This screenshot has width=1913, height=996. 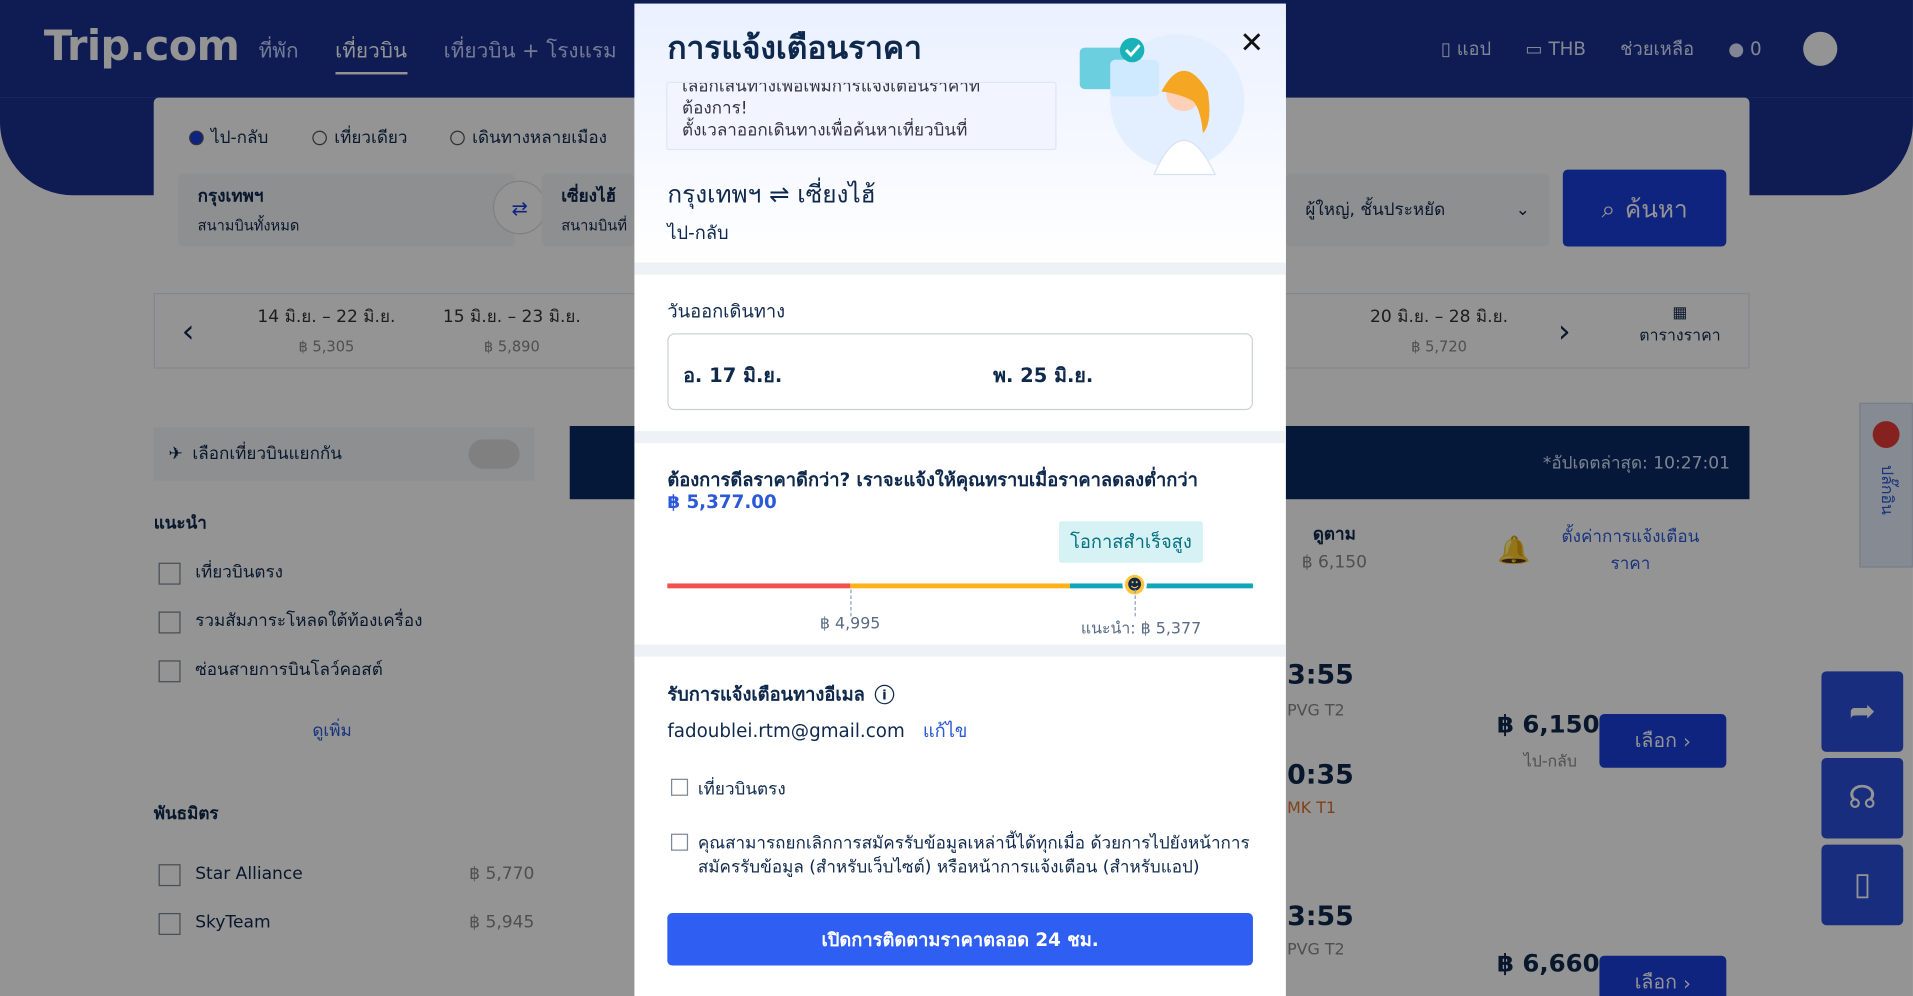 What do you see at coordinates (733, 375) in the screenshot?
I see `depart-date: อ. 17 มิ.ย.` at bounding box center [733, 375].